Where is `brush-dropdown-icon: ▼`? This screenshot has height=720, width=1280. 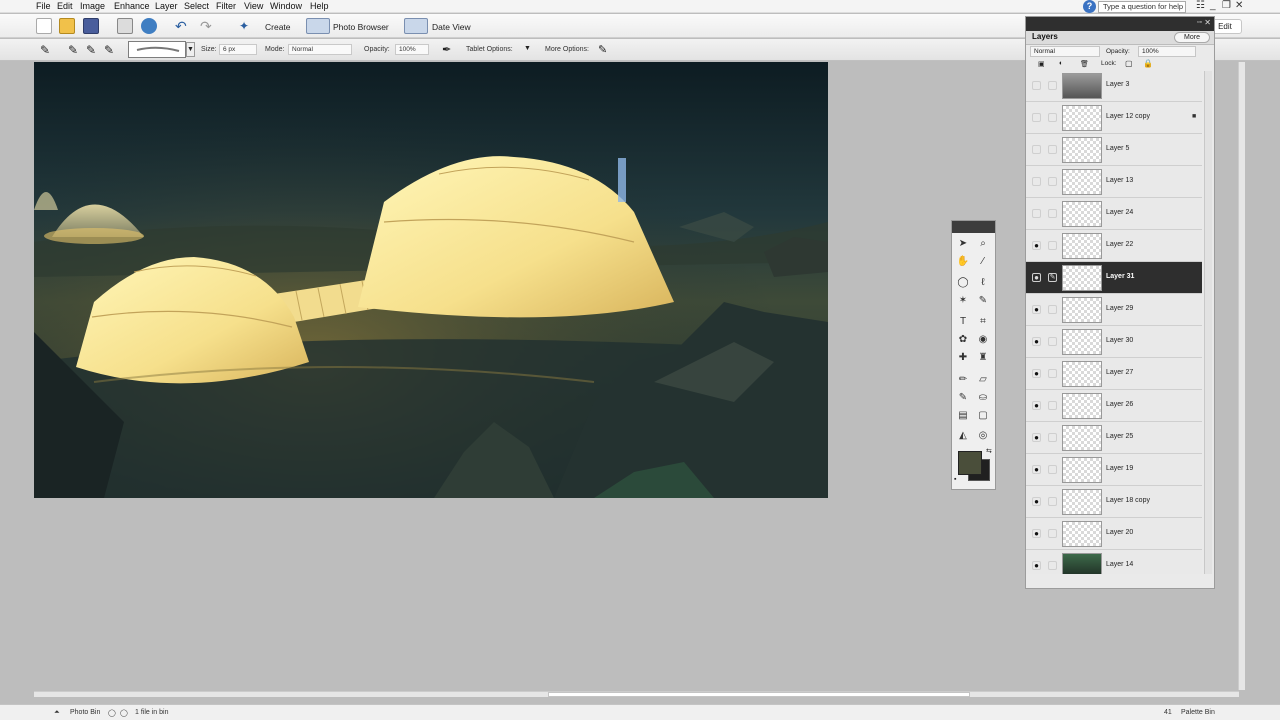
brush-dropdown-icon: ▼ is located at coordinates (190, 49).